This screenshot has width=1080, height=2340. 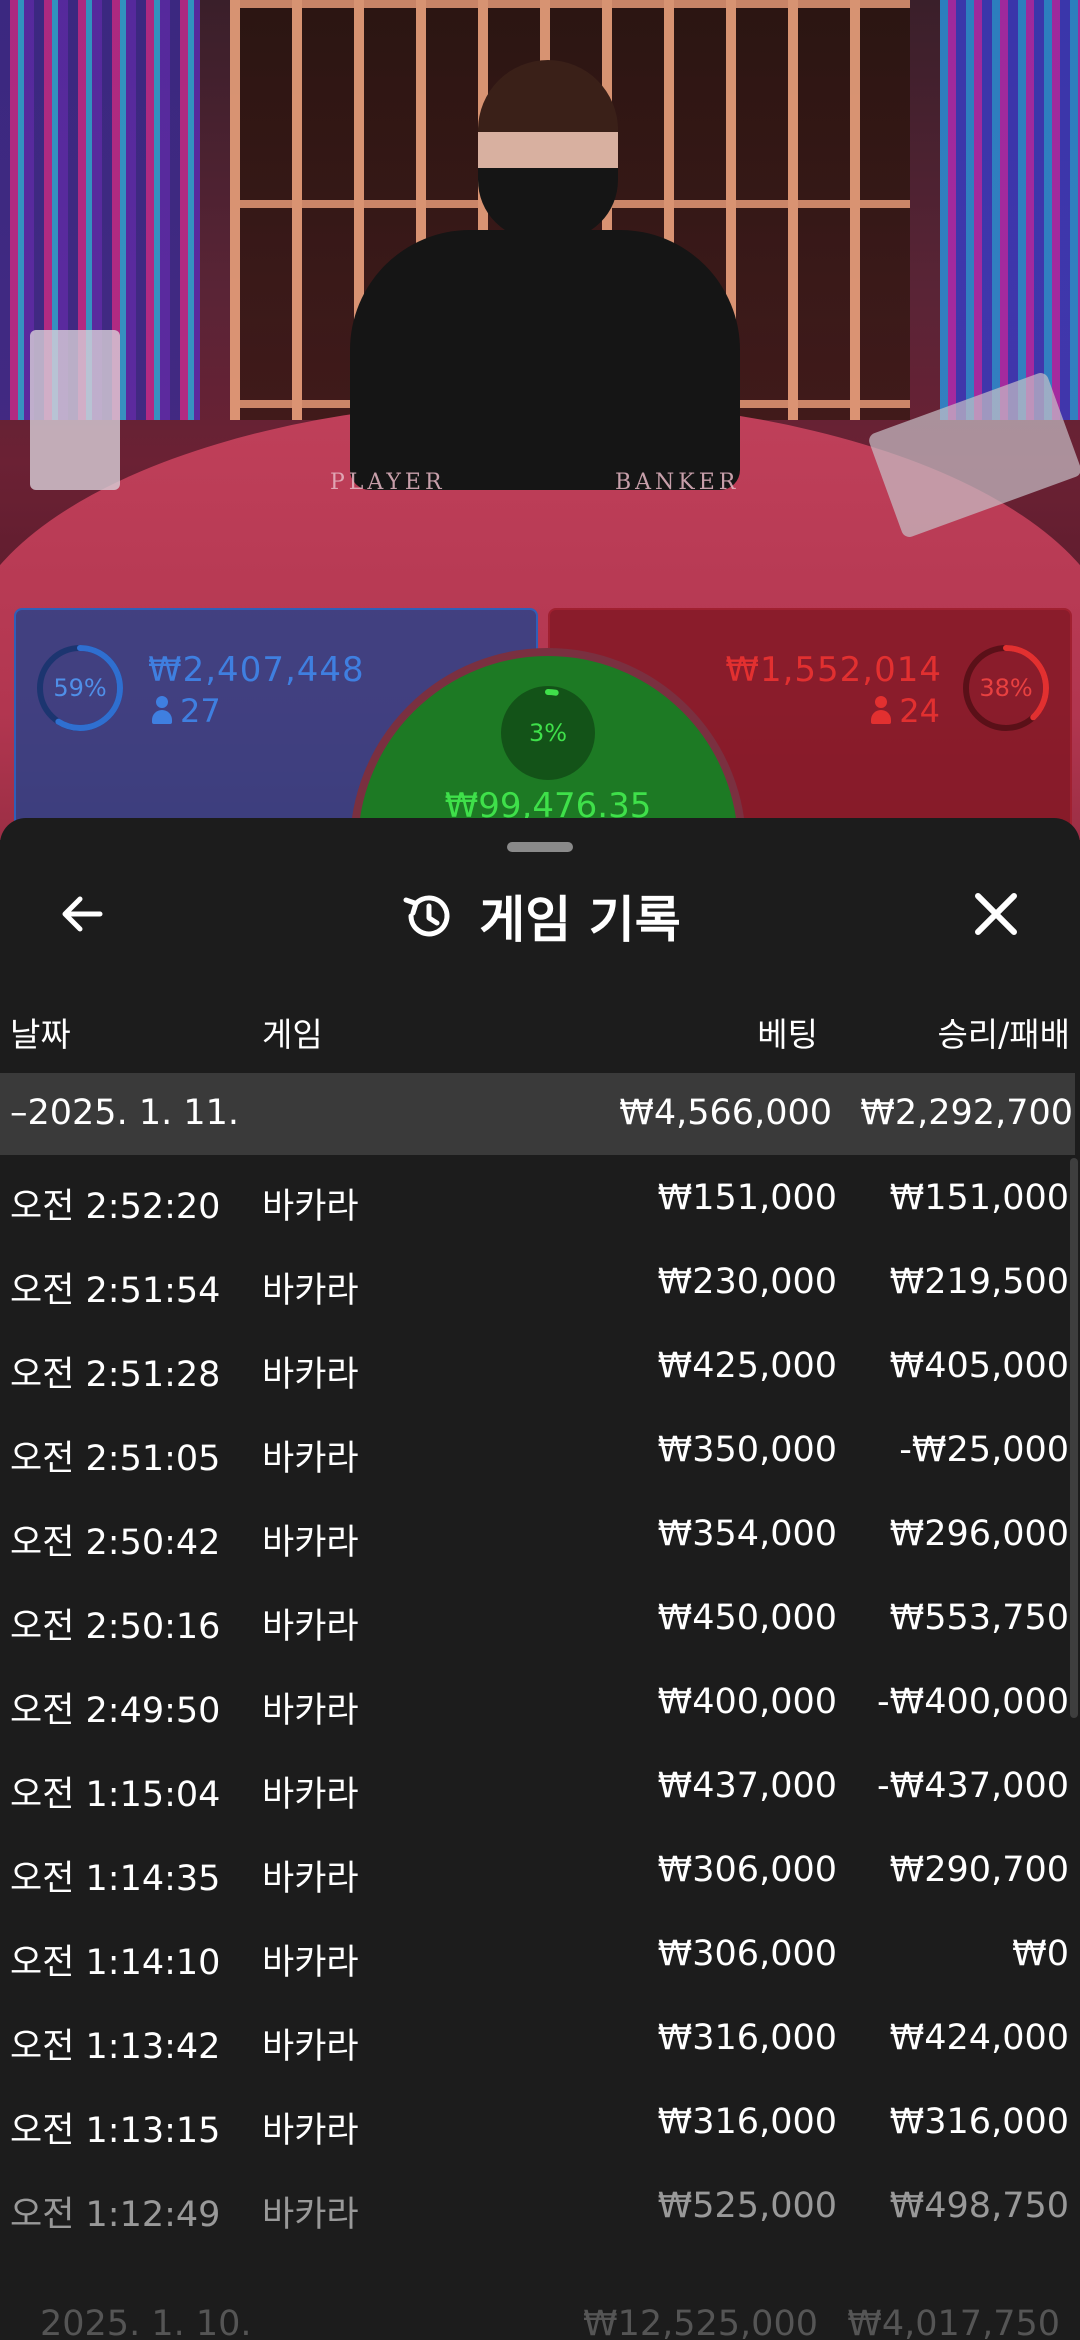 What do you see at coordinates (747, 1702) in the screenshot?
I see `row-bet: ₩400,000` at bounding box center [747, 1702].